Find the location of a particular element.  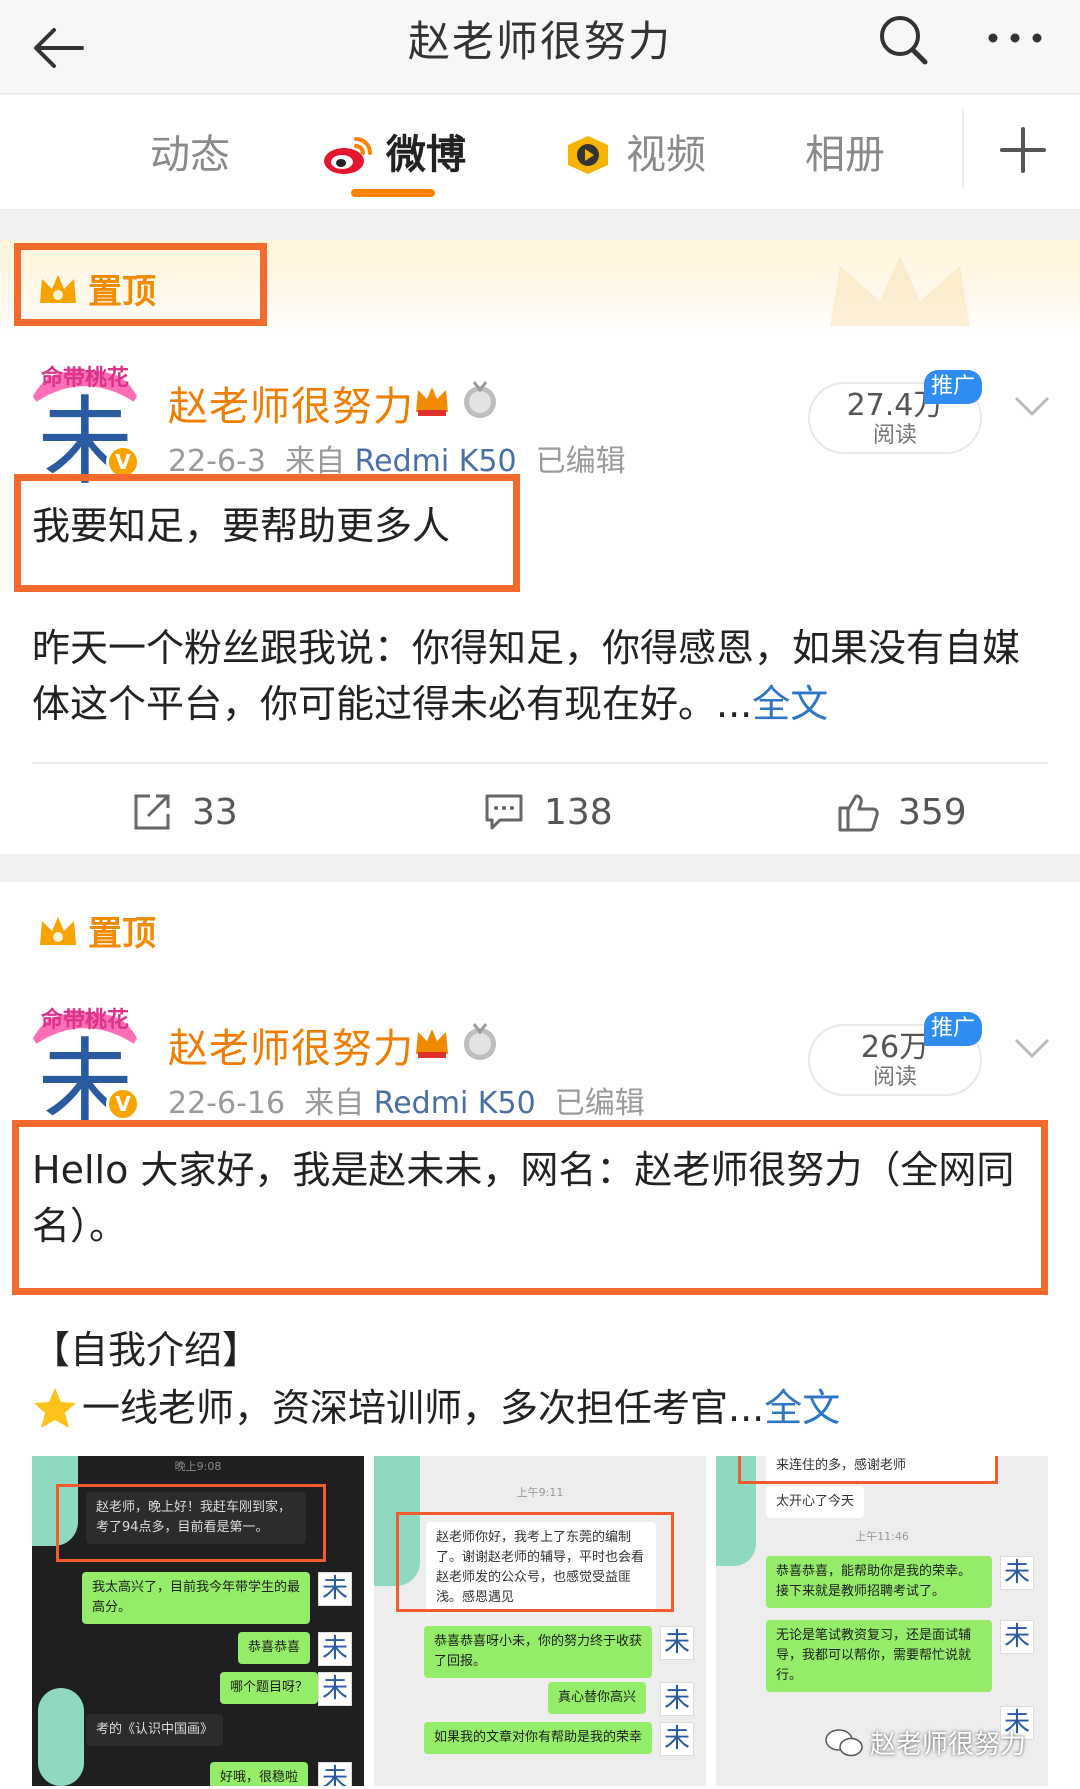

post-meta: 22-6-16 来自 Redmi K50 已编辑 is located at coordinates (406, 1103).